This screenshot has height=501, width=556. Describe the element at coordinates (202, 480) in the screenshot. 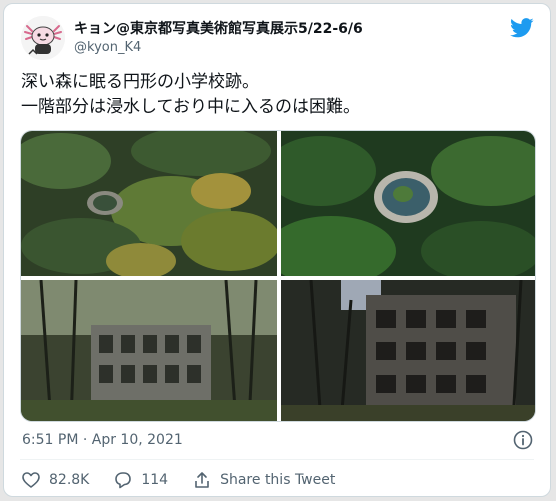

I see `share-icon` at that location.